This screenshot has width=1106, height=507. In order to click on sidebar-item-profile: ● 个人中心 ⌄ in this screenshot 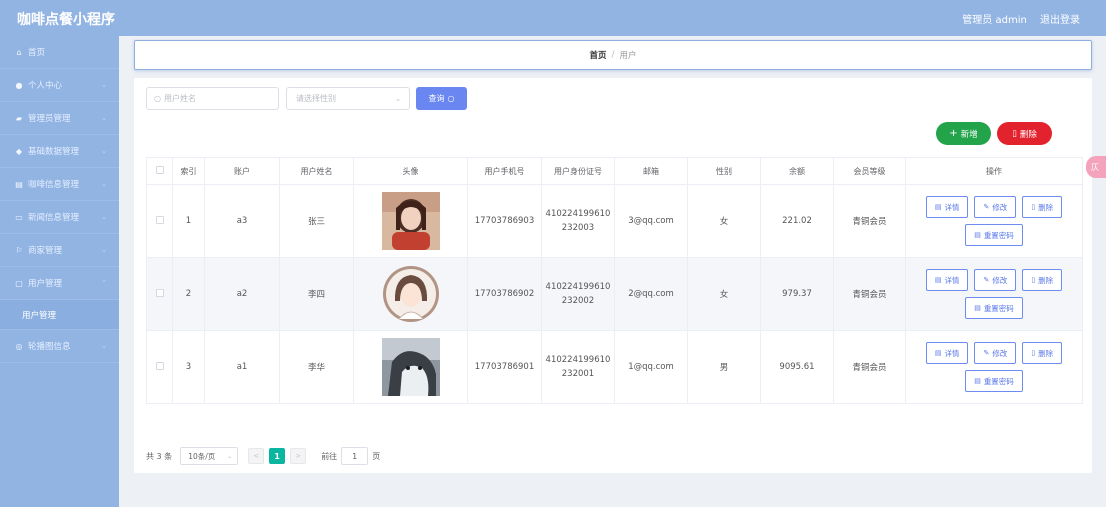, I will do `click(59, 85)`.